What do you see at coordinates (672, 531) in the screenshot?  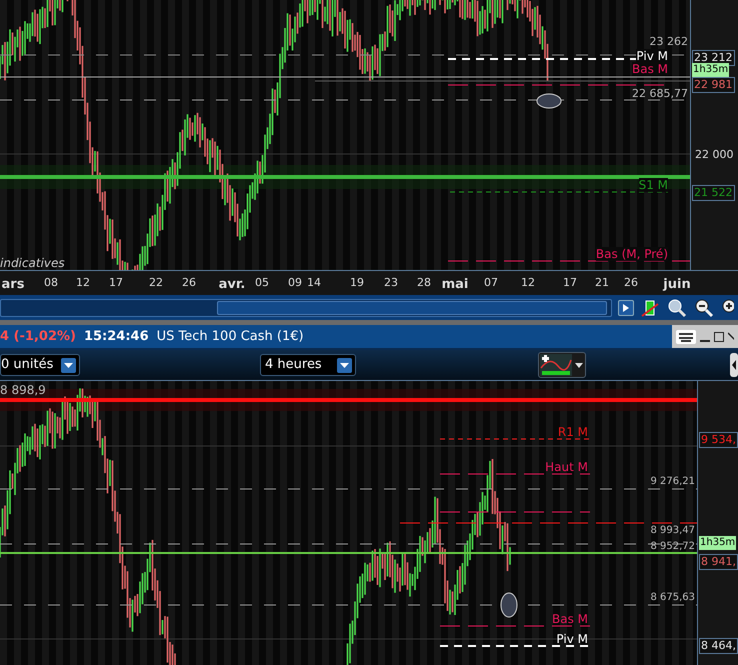 I see `price-label: 8 993,47` at bounding box center [672, 531].